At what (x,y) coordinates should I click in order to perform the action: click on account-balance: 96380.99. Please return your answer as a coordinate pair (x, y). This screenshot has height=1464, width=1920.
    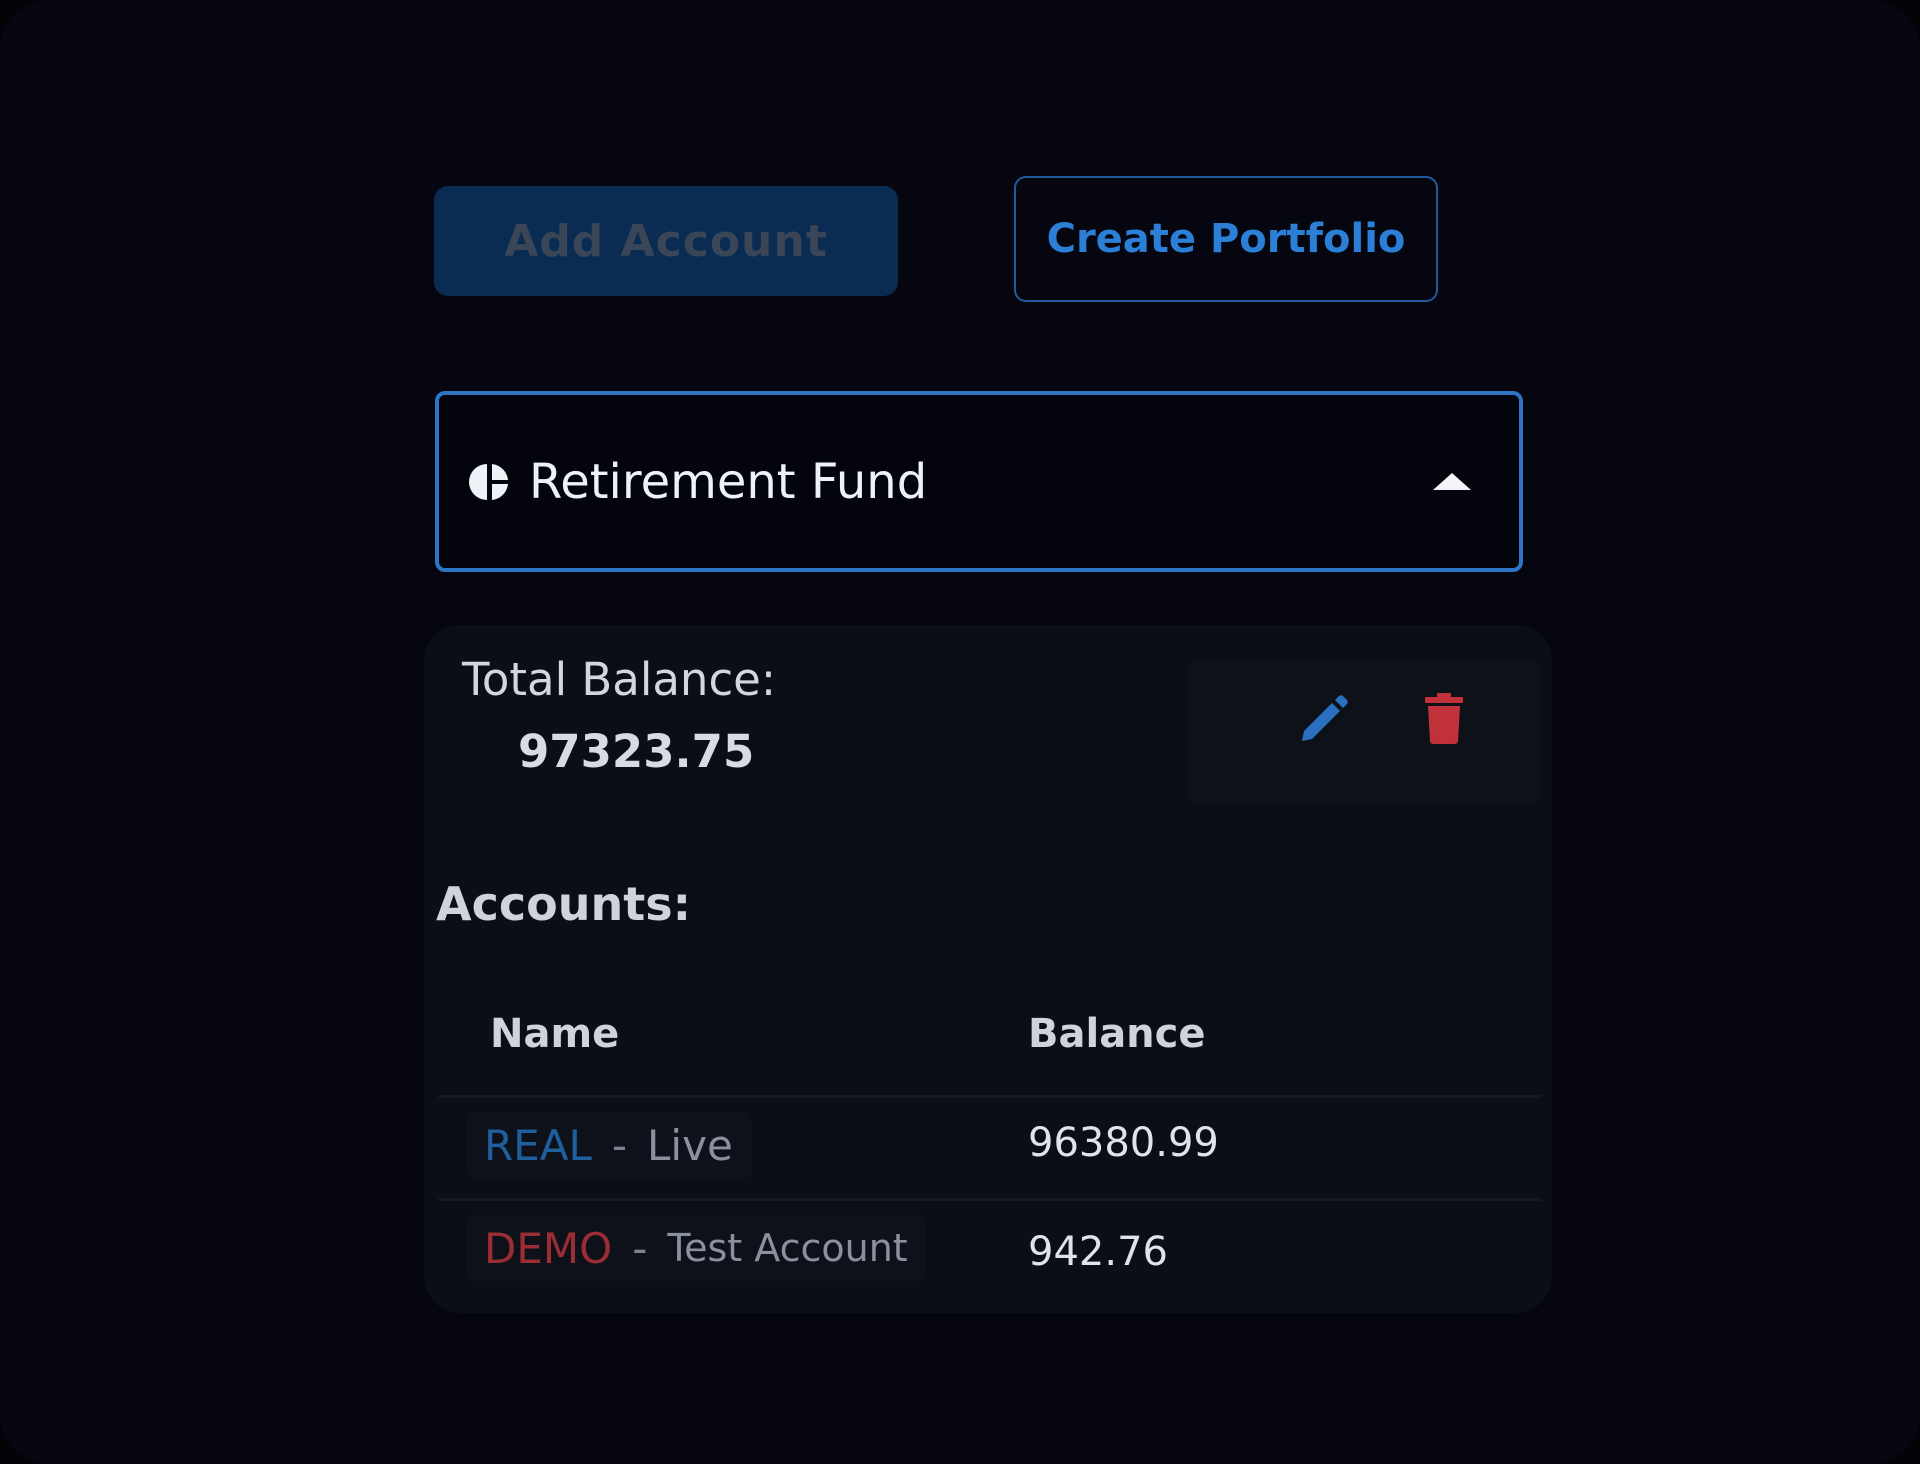
    Looking at the image, I should click on (1123, 1143).